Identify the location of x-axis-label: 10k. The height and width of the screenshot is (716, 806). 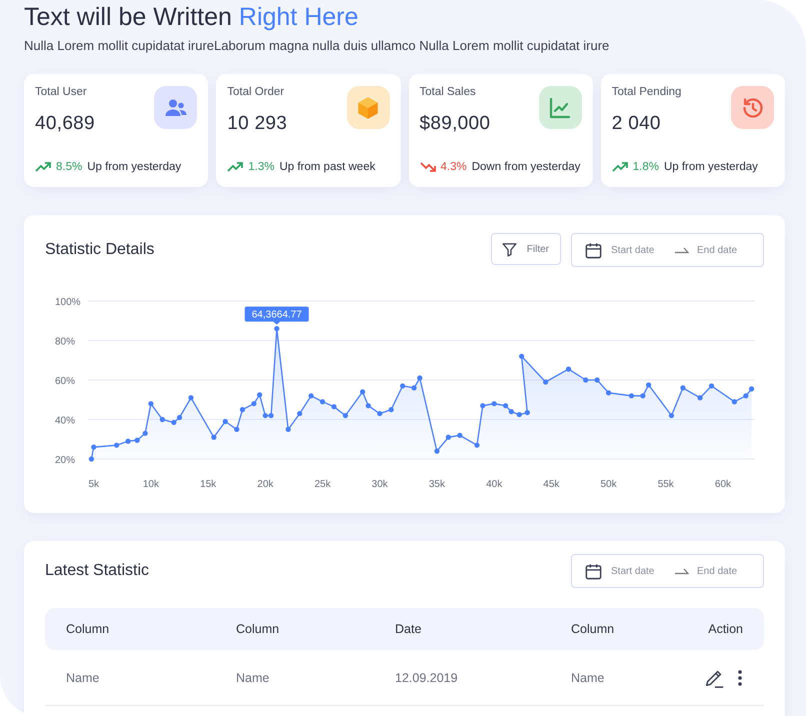
(150, 484).